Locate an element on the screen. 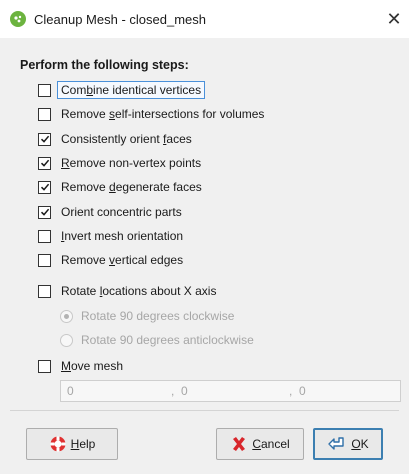 The image size is (409, 474). remove-degenerate-faces-checkbox is located at coordinates (44, 187).